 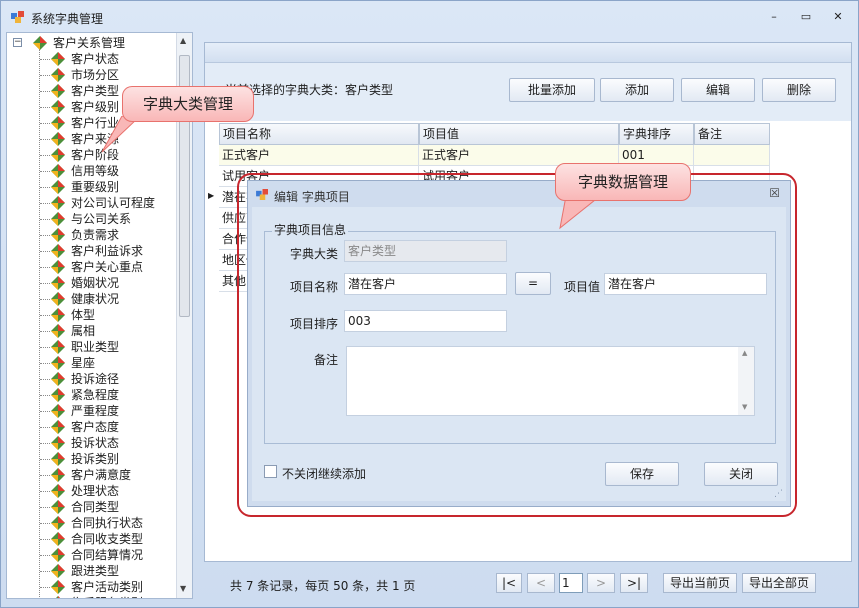 I want to click on item-value-input: 潜在客户, so click(x=685, y=284).